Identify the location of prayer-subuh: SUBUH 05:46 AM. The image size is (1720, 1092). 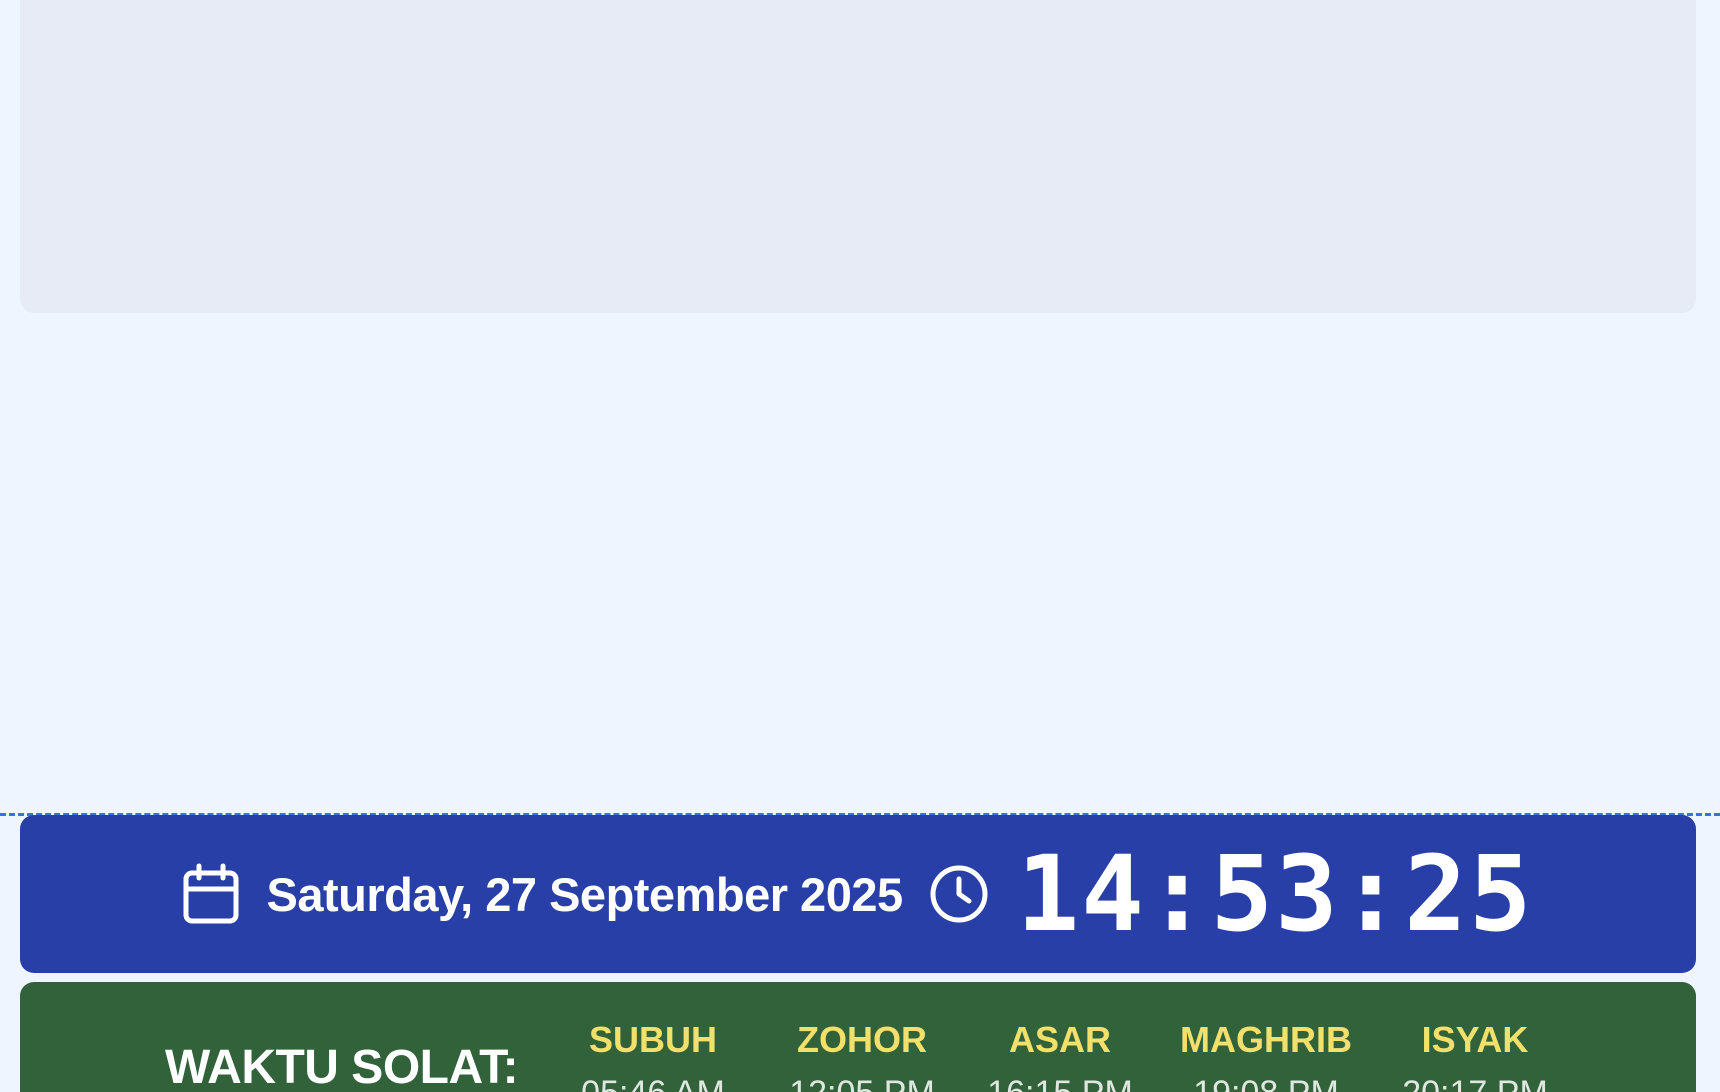
(653, 1057).